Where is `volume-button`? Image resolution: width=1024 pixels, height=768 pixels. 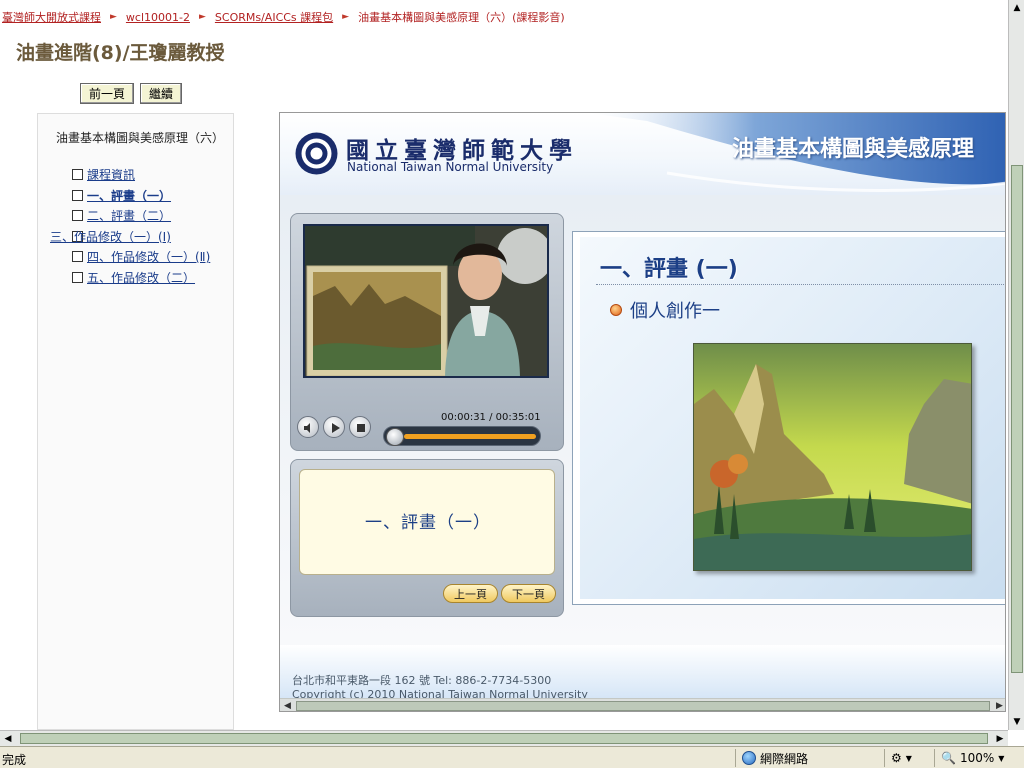
volume-button is located at coordinates (308, 427).